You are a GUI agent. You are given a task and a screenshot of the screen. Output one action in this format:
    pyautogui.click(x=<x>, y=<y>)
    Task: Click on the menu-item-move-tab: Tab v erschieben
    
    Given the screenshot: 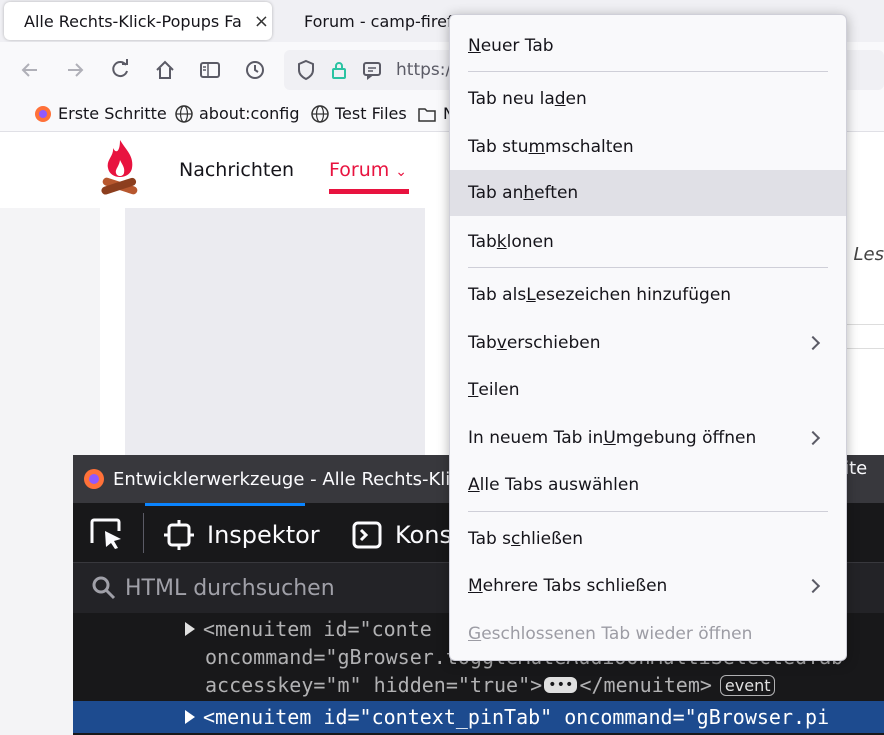 What is the action you would take?
    pyautogui.click(x=648, y=343)
    